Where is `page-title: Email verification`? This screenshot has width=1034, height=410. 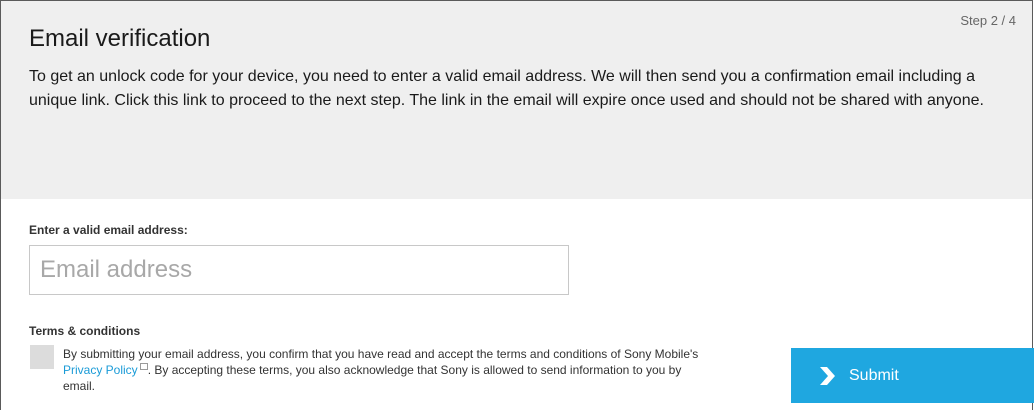
page-title: Email verification is located at coordinates (120, 38).